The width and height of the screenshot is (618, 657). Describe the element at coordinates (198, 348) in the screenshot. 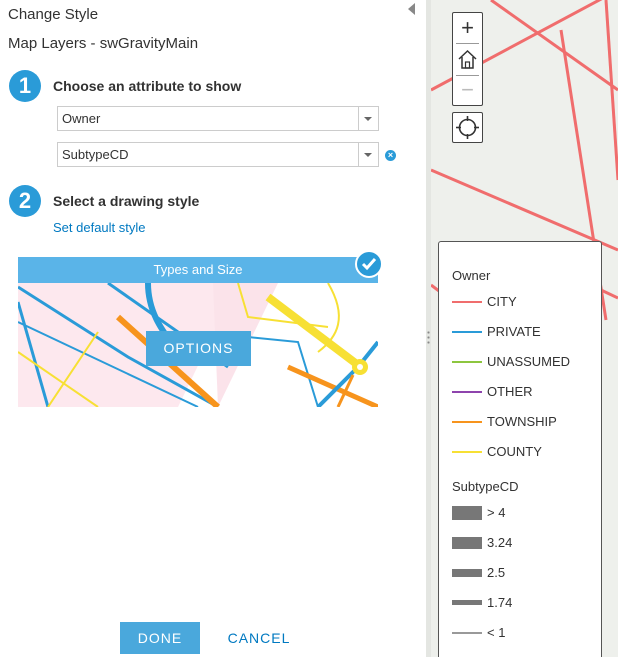

I see `options-button: OPTIONS` at that location.